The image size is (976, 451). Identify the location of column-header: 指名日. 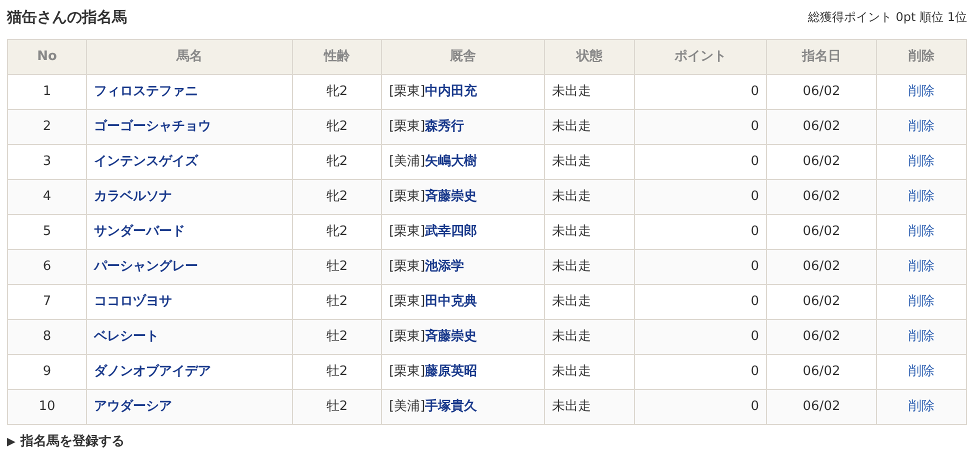
(821, 57).